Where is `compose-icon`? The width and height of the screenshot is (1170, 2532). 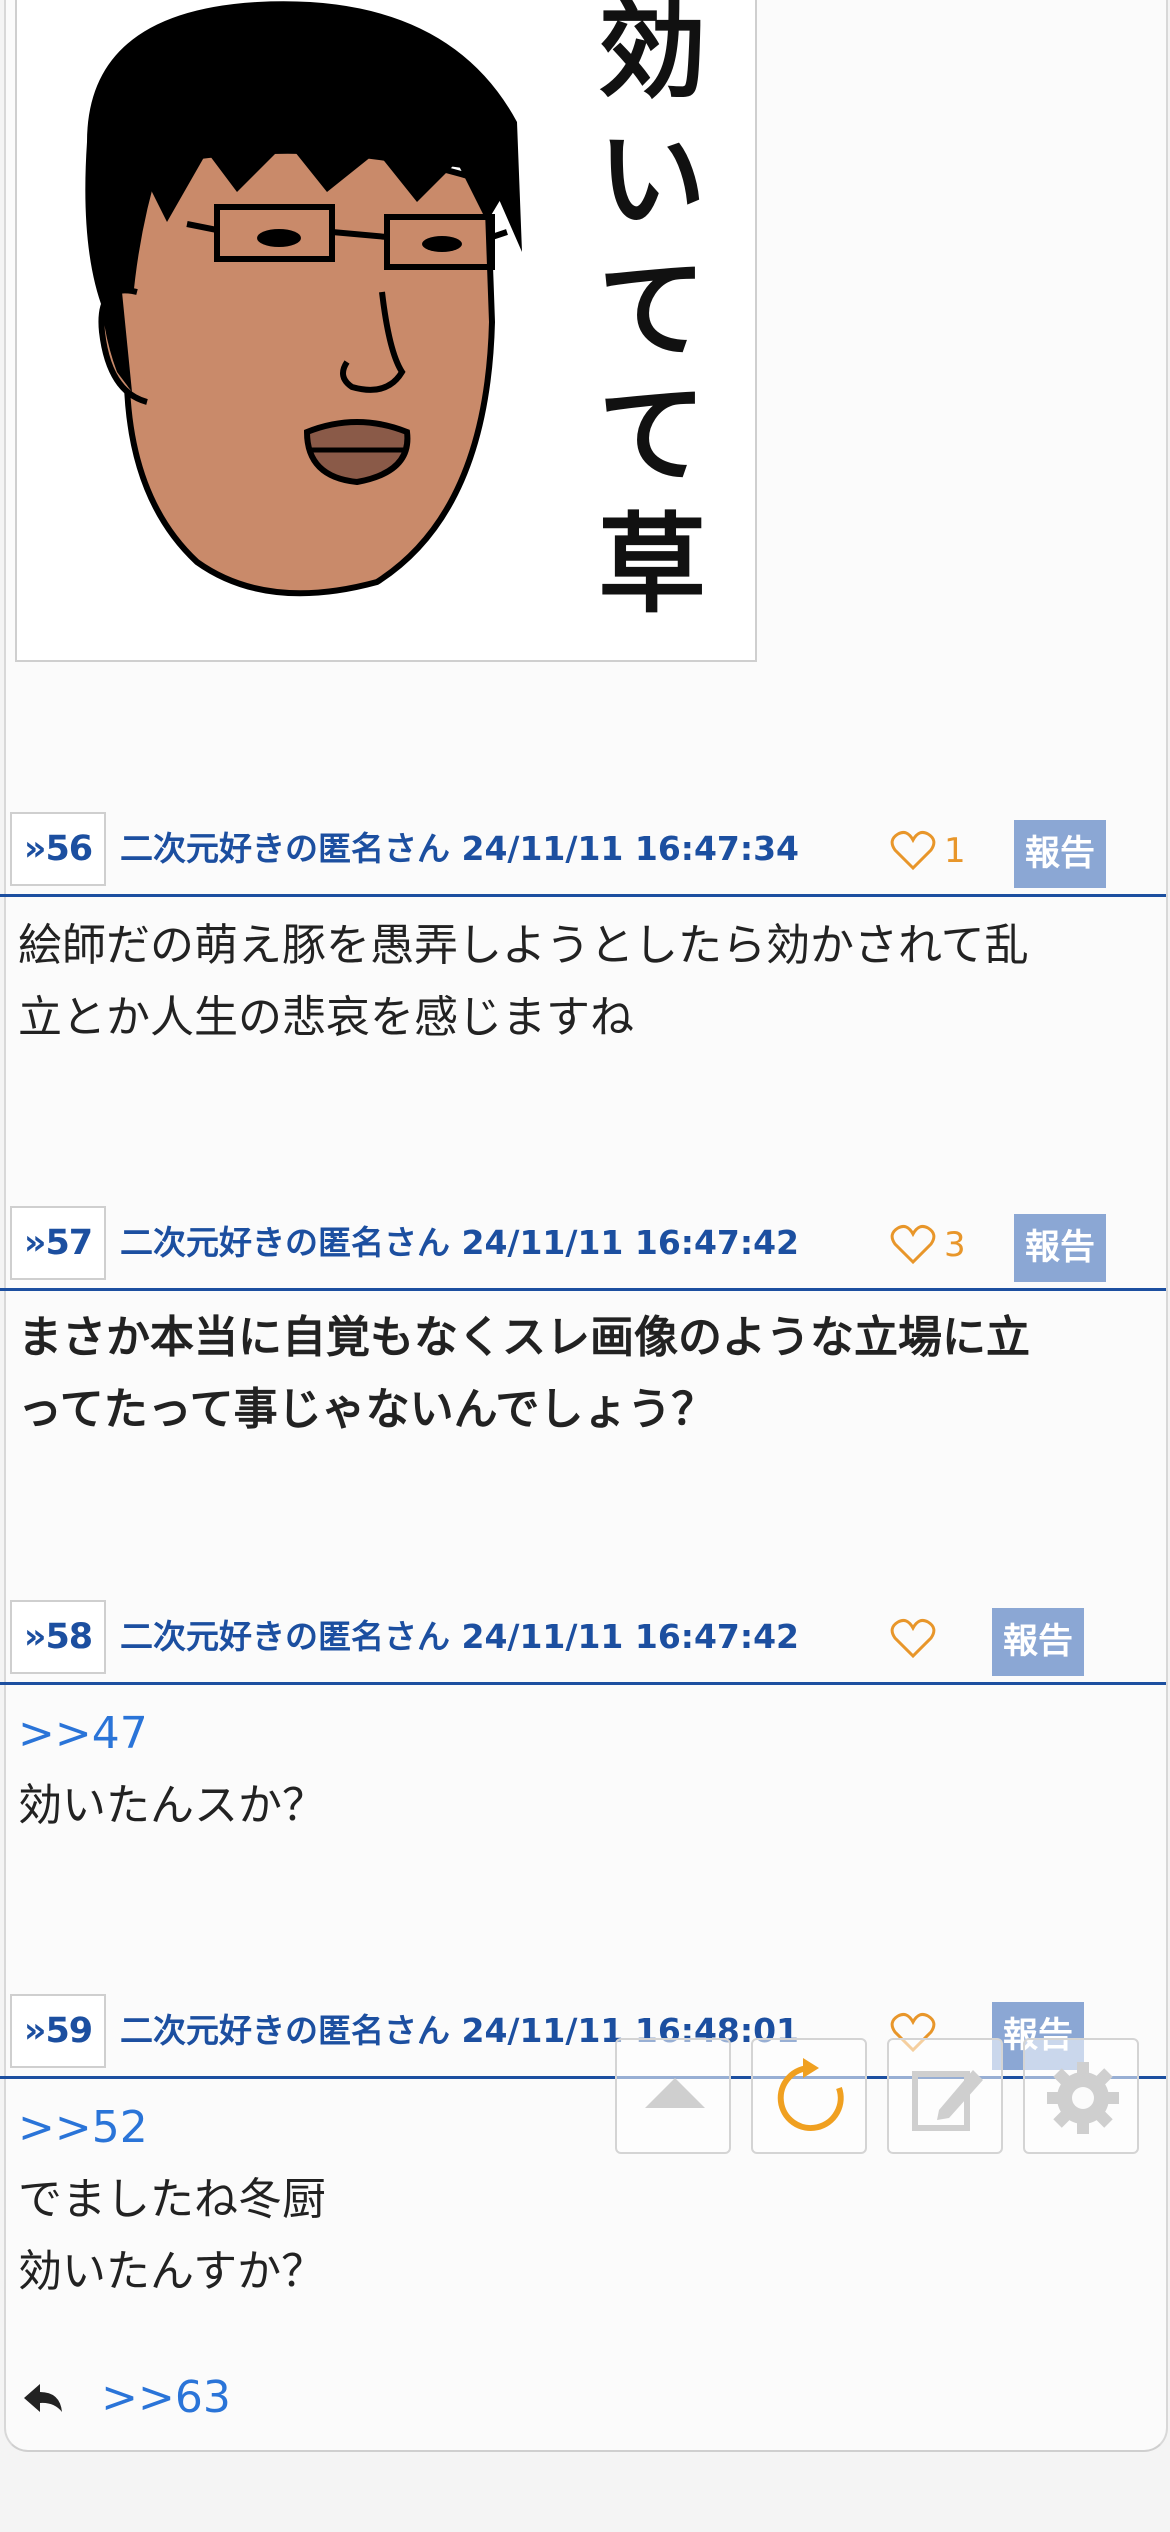 compose-icon is located at coordinates (947, 2100).